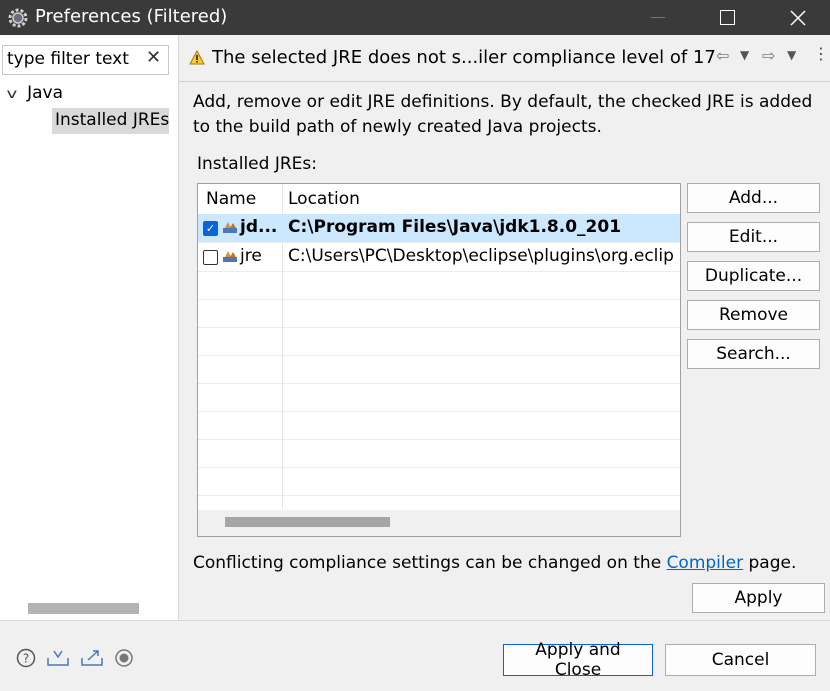  What do you see at coordinates (744, 55) in the screenshot?
I see `back-dropdown-icon: ▼` at bounding box center [744, 55].